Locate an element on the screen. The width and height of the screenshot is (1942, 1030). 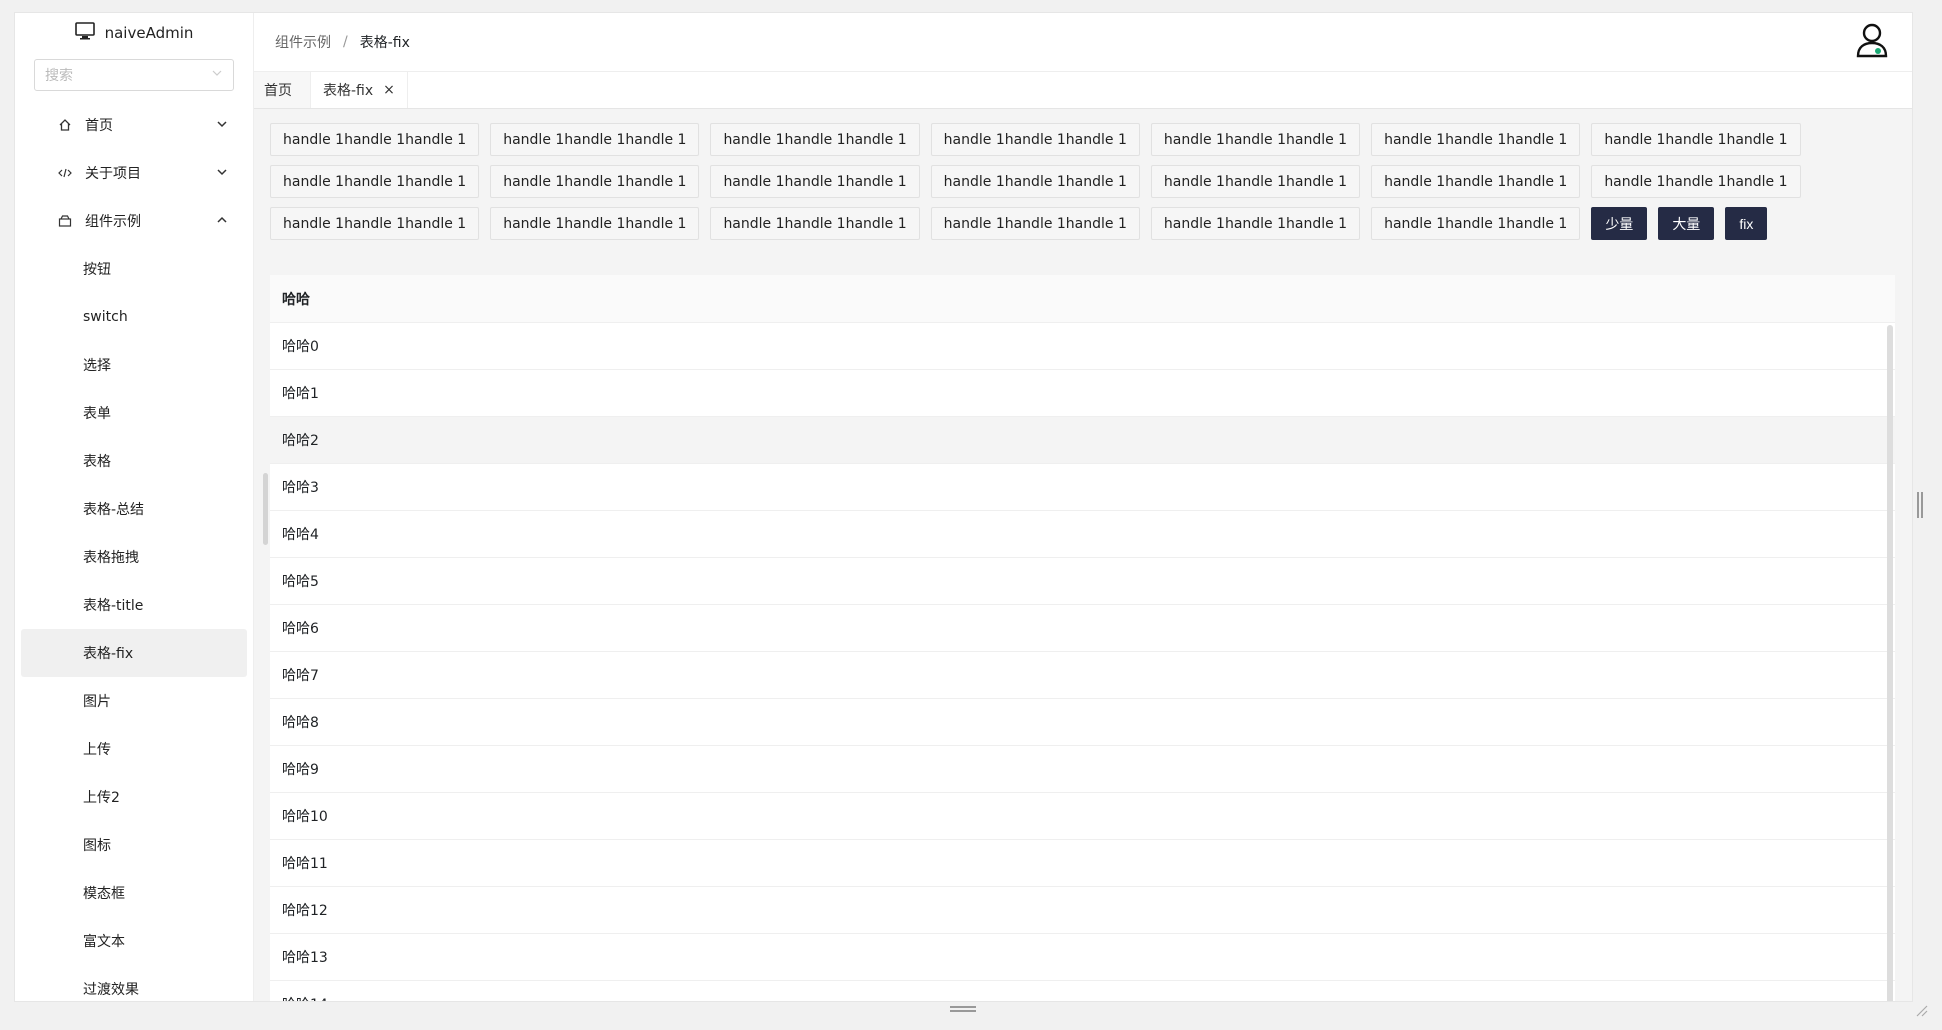
sidebar-subitem: switch is located at coordinates (134, 317).